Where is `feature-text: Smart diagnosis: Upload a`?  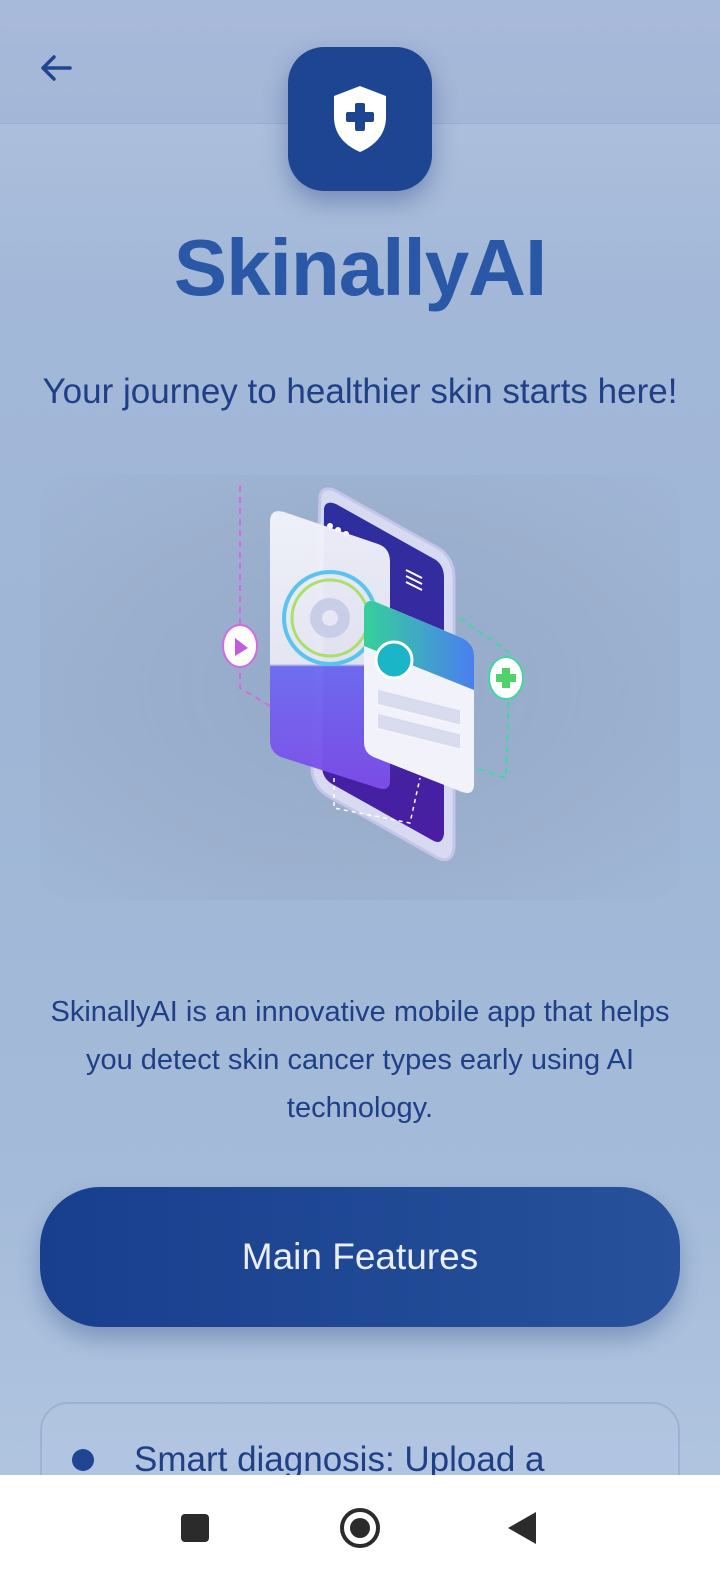 feature-text: Smart diagnosis: Upload a is located at coordinates (339, 1459).